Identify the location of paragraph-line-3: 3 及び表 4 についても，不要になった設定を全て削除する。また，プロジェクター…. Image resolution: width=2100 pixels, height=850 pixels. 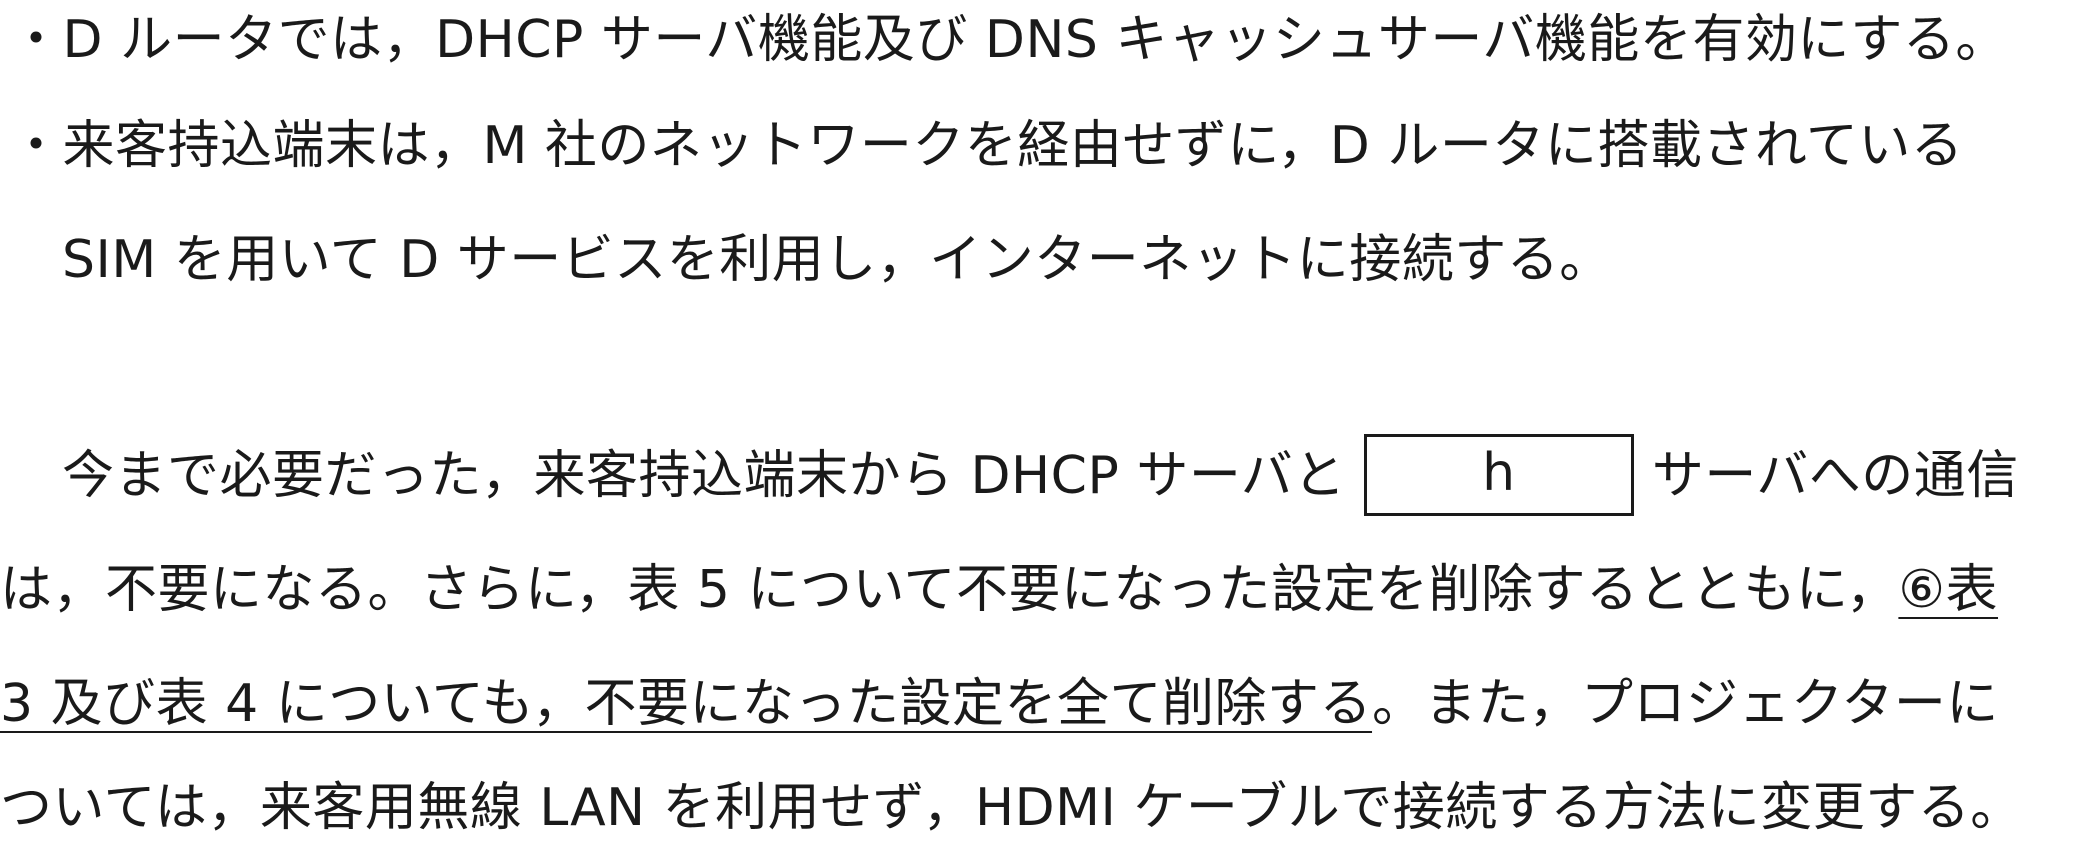
(1050, 704).